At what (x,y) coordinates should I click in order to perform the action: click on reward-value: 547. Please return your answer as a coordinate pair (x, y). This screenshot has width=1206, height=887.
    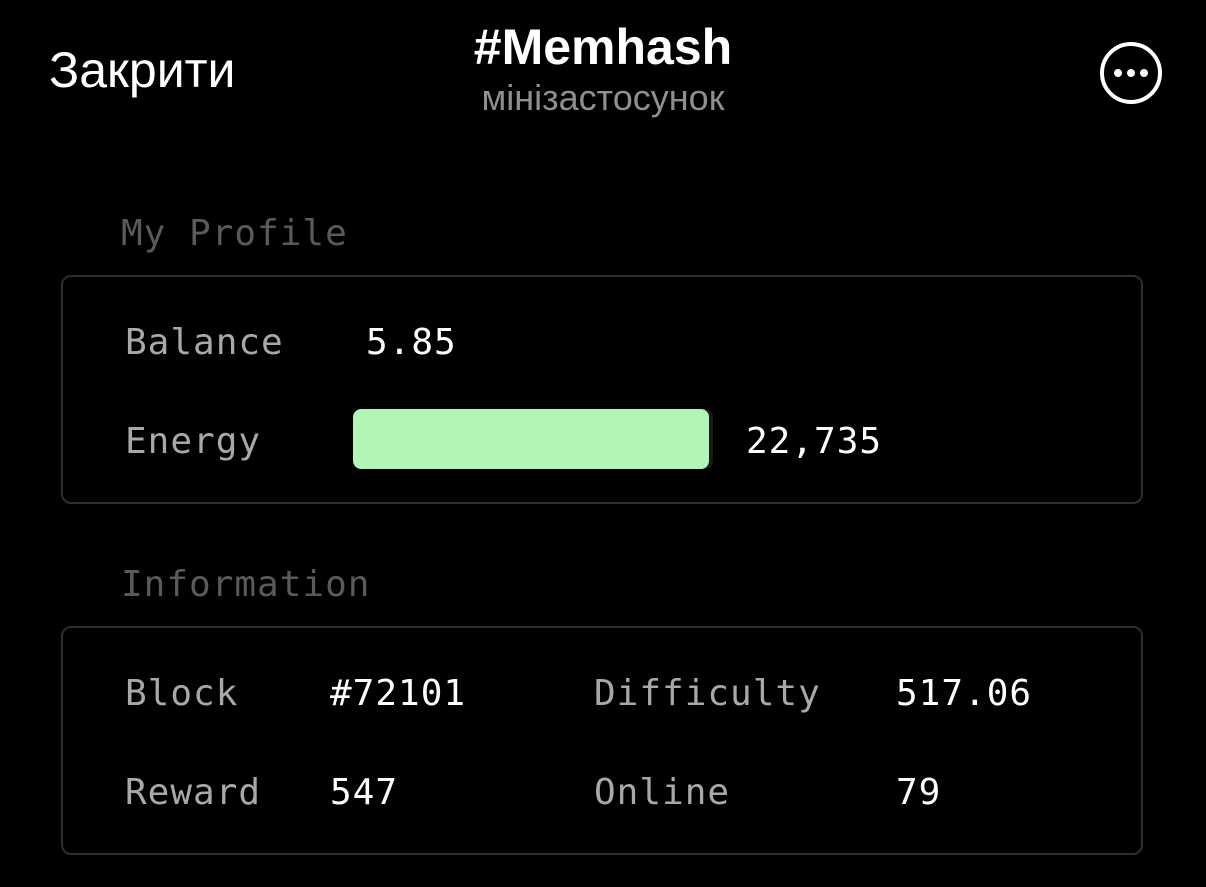
    Looking at the image, I should click on (364, 792).